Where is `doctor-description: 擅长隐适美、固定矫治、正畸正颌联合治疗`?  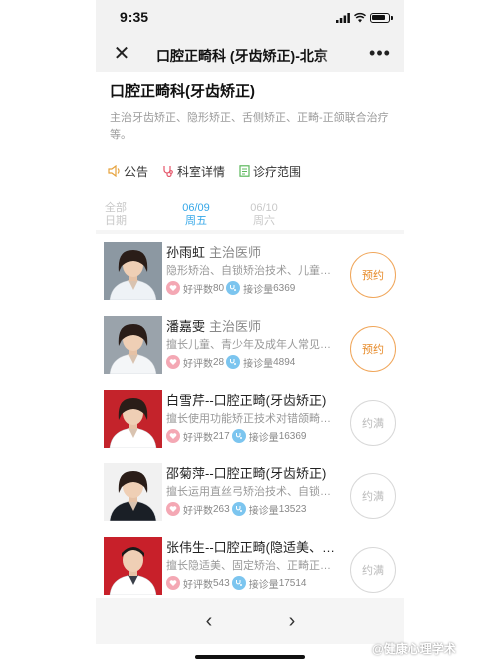 doctor-description: 擅长隐适美、固定矫治、正畸正颌联合治疗 is located at coordinates (253, 566).